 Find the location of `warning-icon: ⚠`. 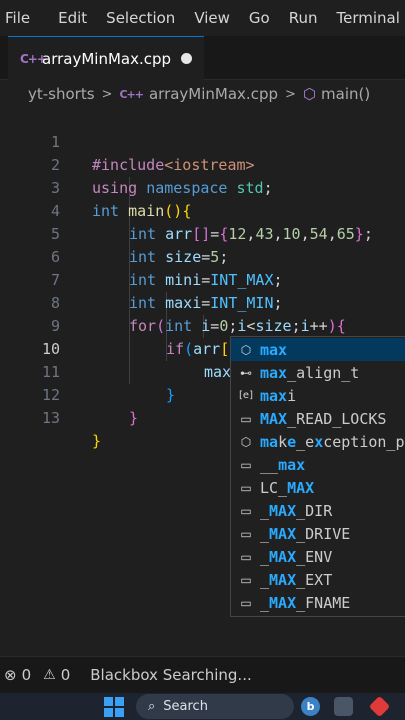

warning-icon: ⚠ is located at coordinates (49, 675).